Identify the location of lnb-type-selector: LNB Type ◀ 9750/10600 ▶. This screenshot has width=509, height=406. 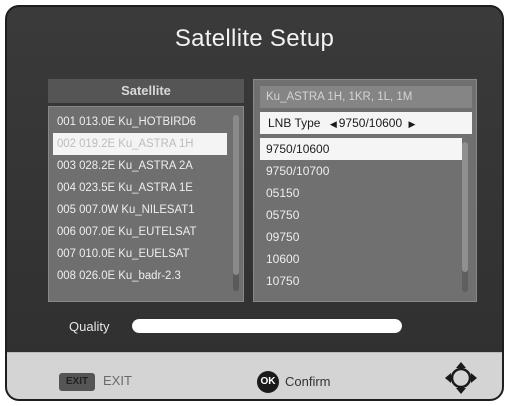
(366, 123).